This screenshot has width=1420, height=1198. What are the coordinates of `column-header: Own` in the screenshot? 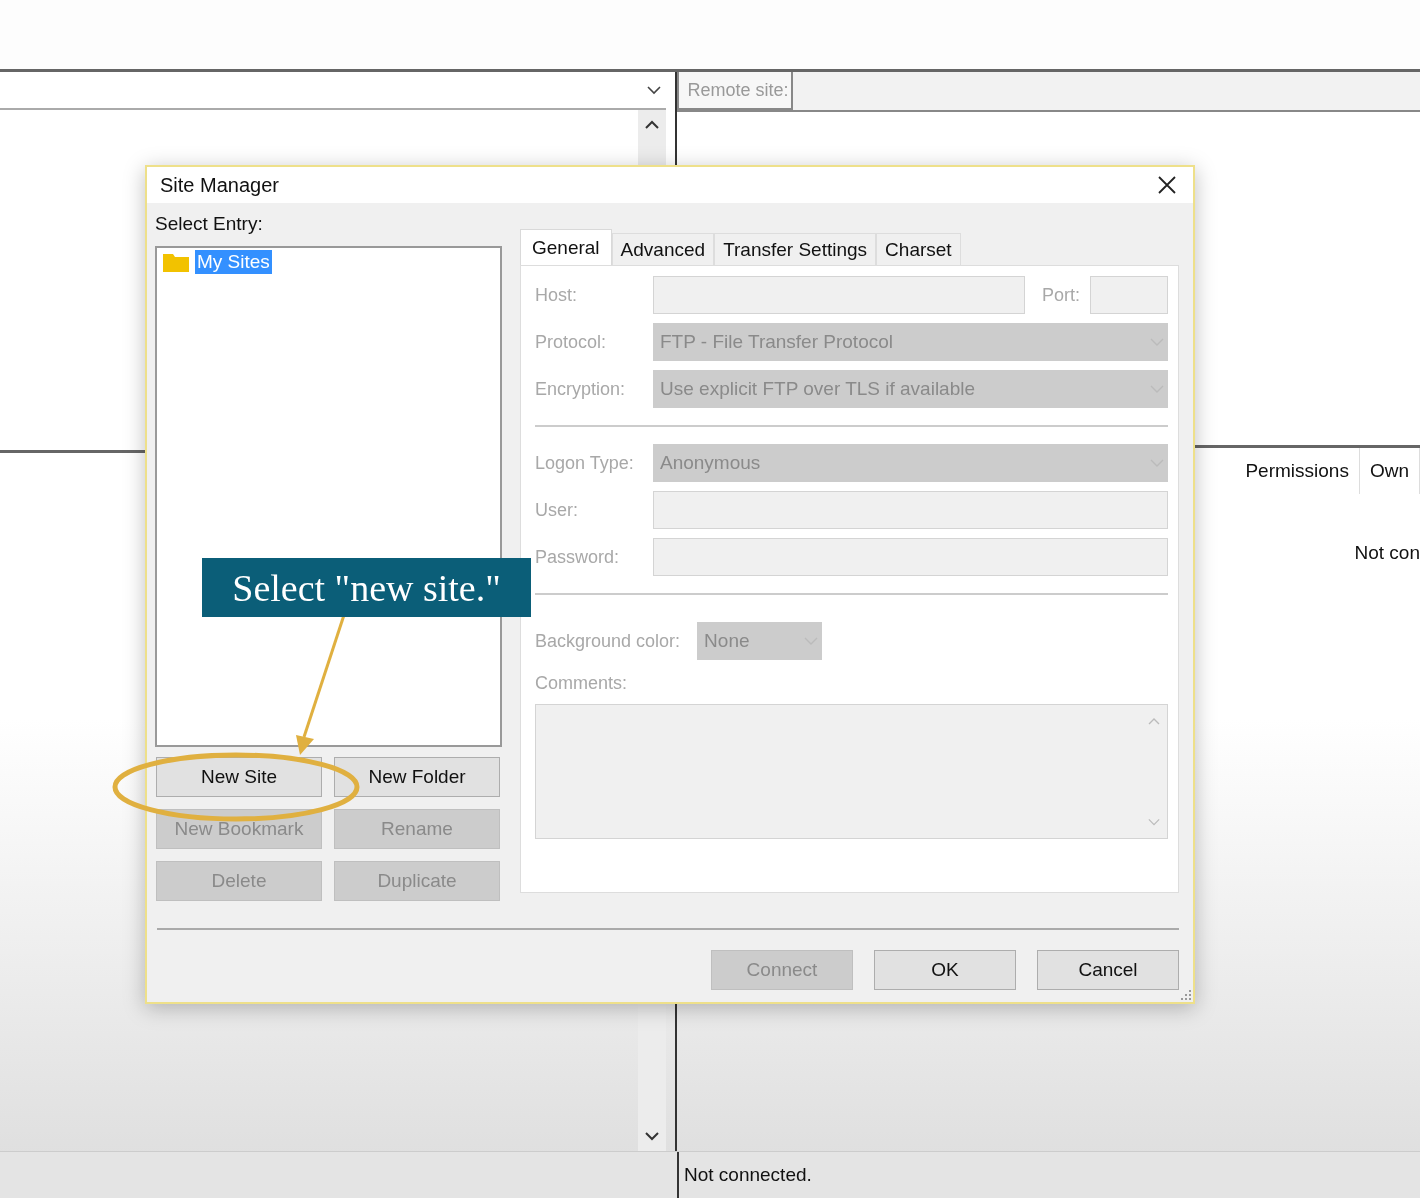 It's located at (1389, 471).